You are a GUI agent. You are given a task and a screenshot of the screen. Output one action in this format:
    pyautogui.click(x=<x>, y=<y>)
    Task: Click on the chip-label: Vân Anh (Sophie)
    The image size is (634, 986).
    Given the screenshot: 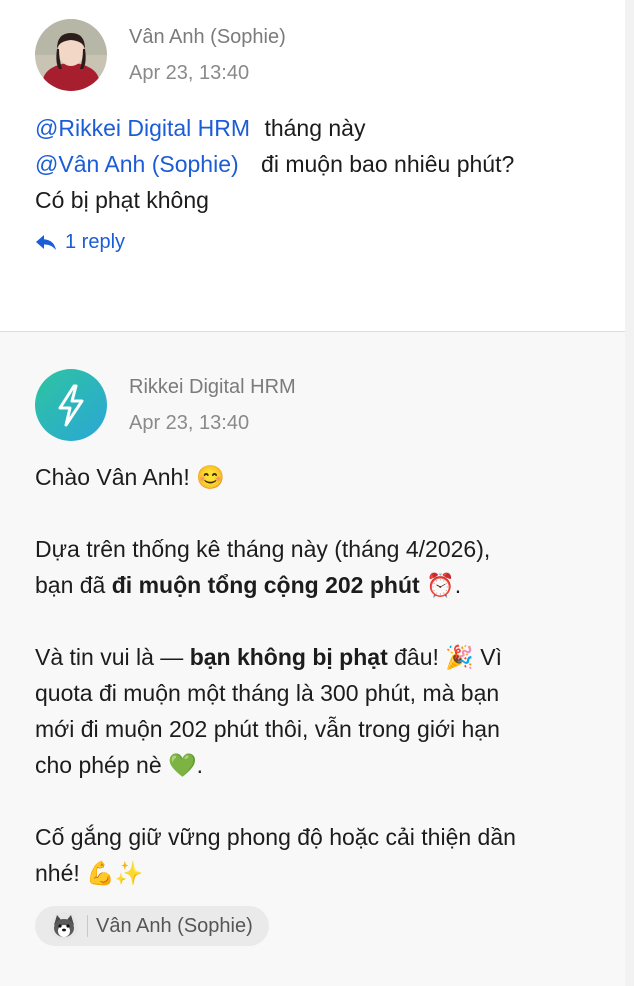 What is the action you would take?
    pyautogui.click(x=174, y=925)
    